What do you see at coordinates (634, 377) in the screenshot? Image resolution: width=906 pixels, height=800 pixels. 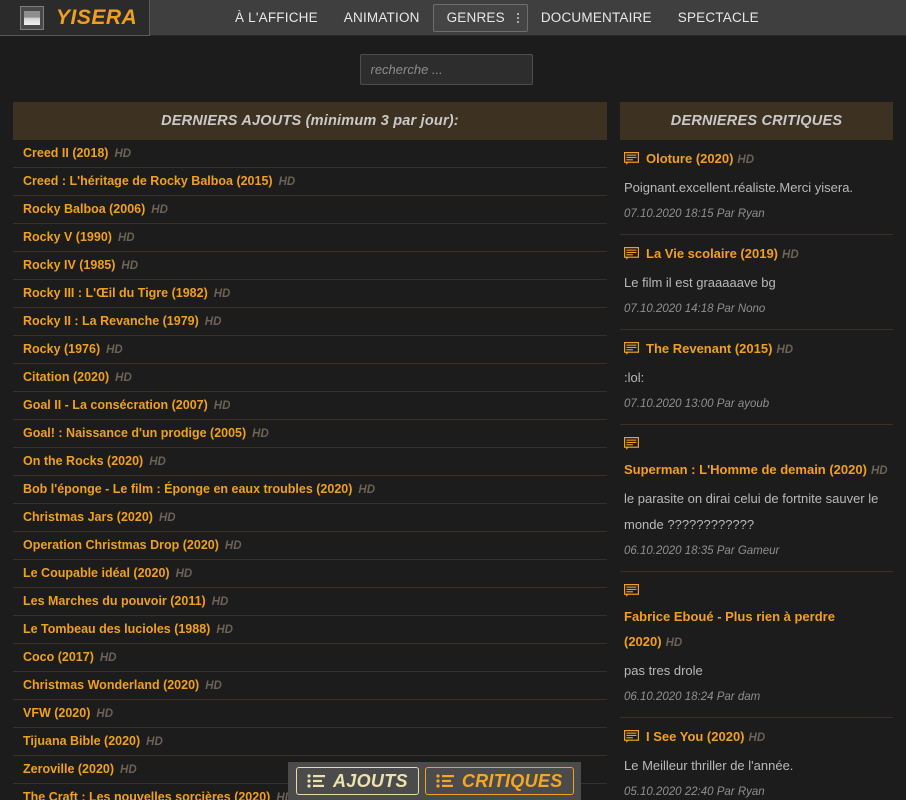 I see `critique-body: :lol:` at bounding box center [634, 377].